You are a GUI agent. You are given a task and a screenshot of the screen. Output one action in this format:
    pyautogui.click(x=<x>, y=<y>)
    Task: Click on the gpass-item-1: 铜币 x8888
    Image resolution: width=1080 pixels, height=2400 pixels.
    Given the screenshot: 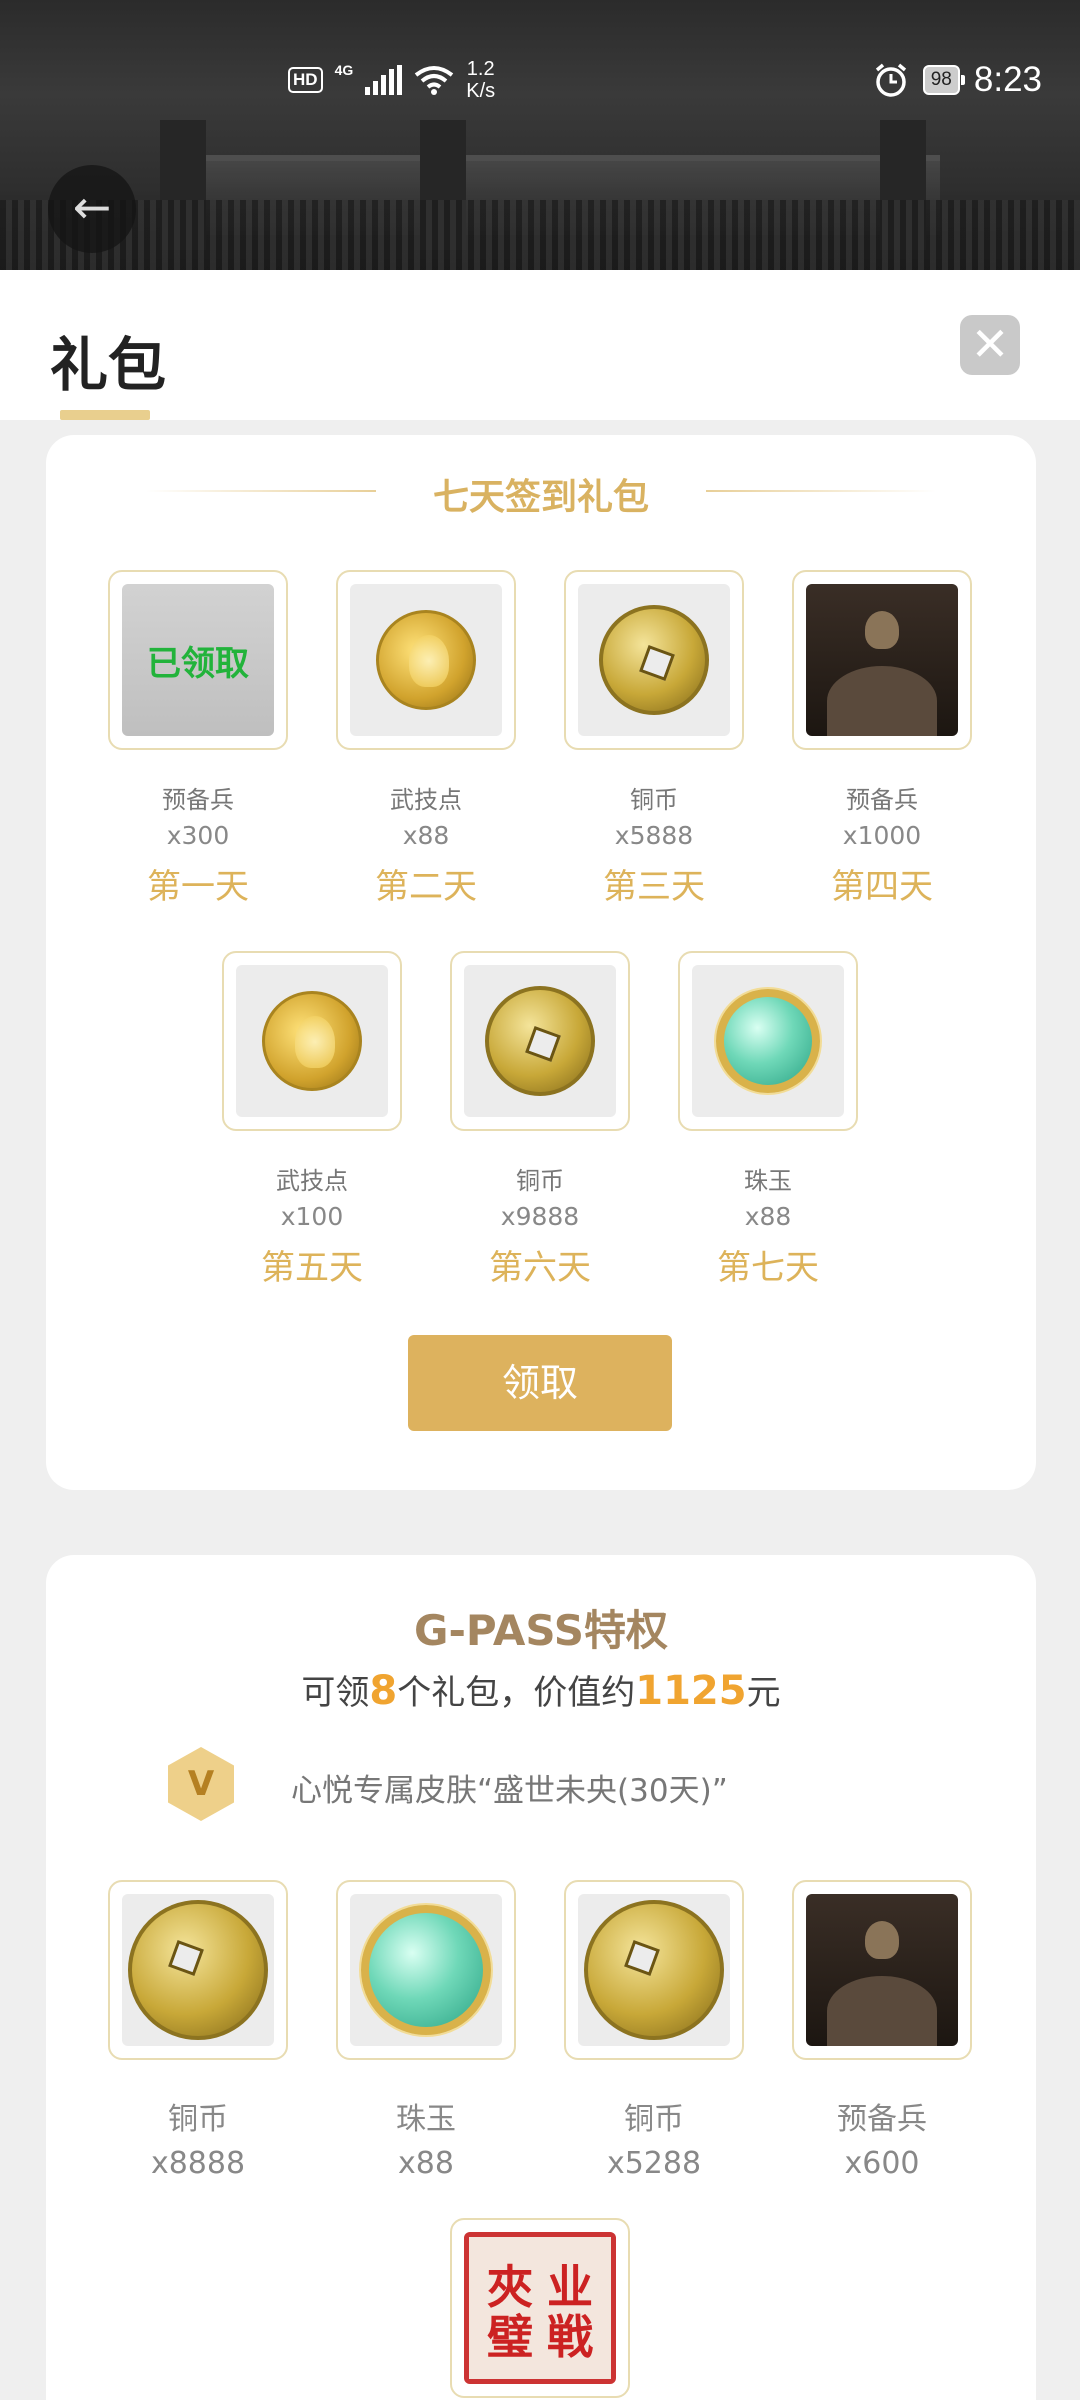 What is the action you would take?
    pyautogui.click(x=198, y=2033)
    